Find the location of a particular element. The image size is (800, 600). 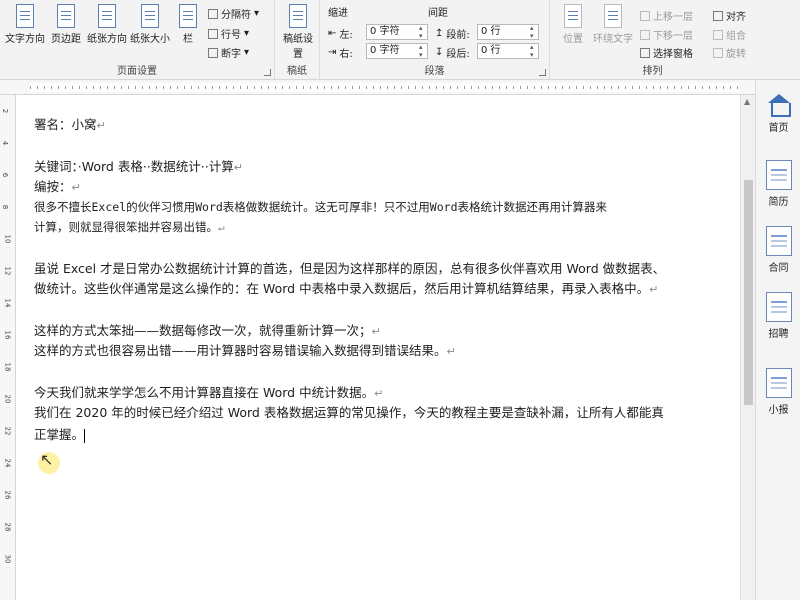

orientation-button: 纸张方向 is located at coordinates (107, 24).